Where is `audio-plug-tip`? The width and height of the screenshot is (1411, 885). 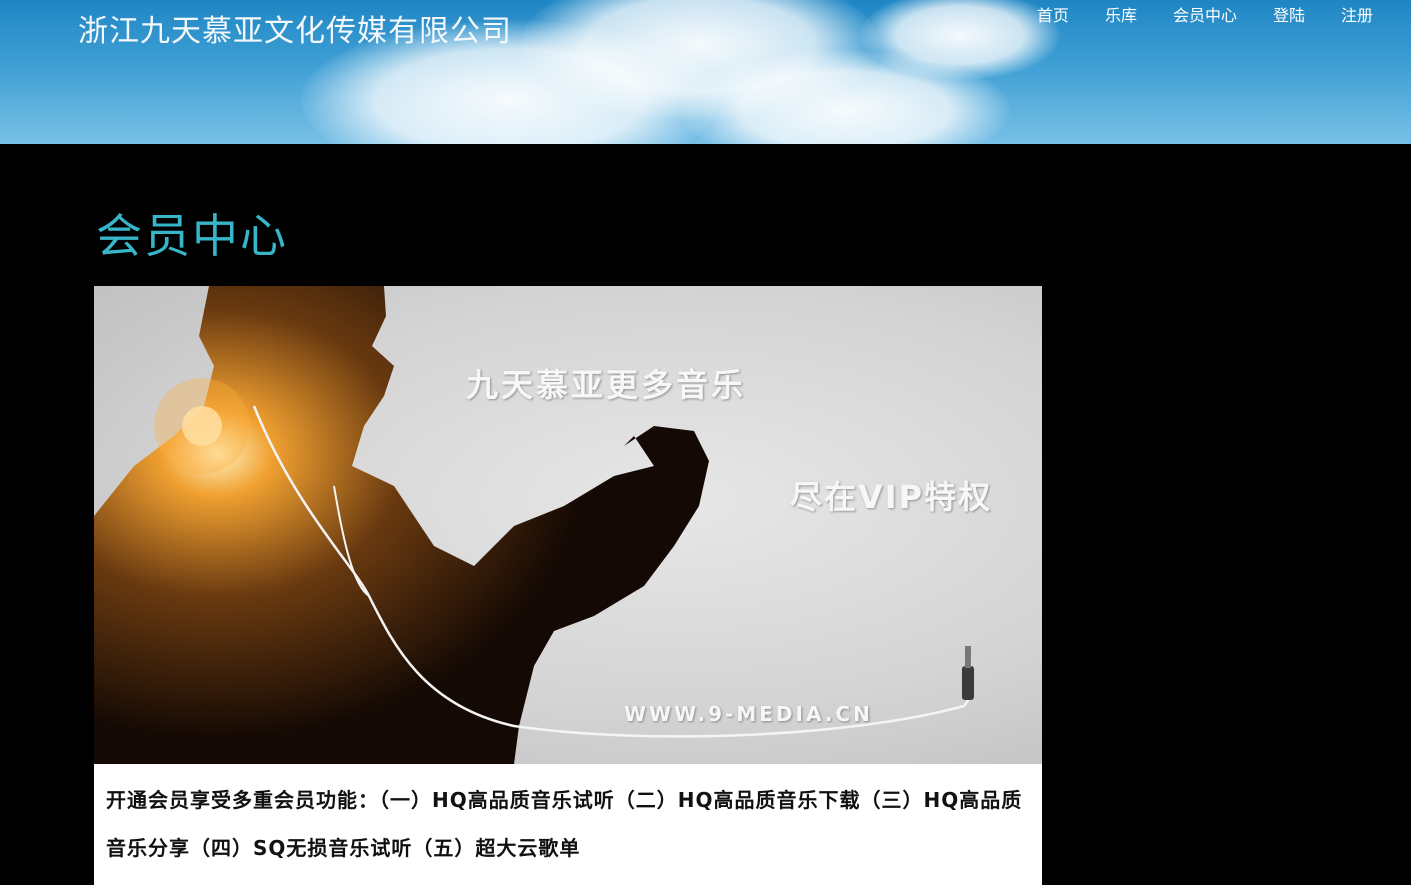 audio-plug-tip is located at coordinates (968, 657).